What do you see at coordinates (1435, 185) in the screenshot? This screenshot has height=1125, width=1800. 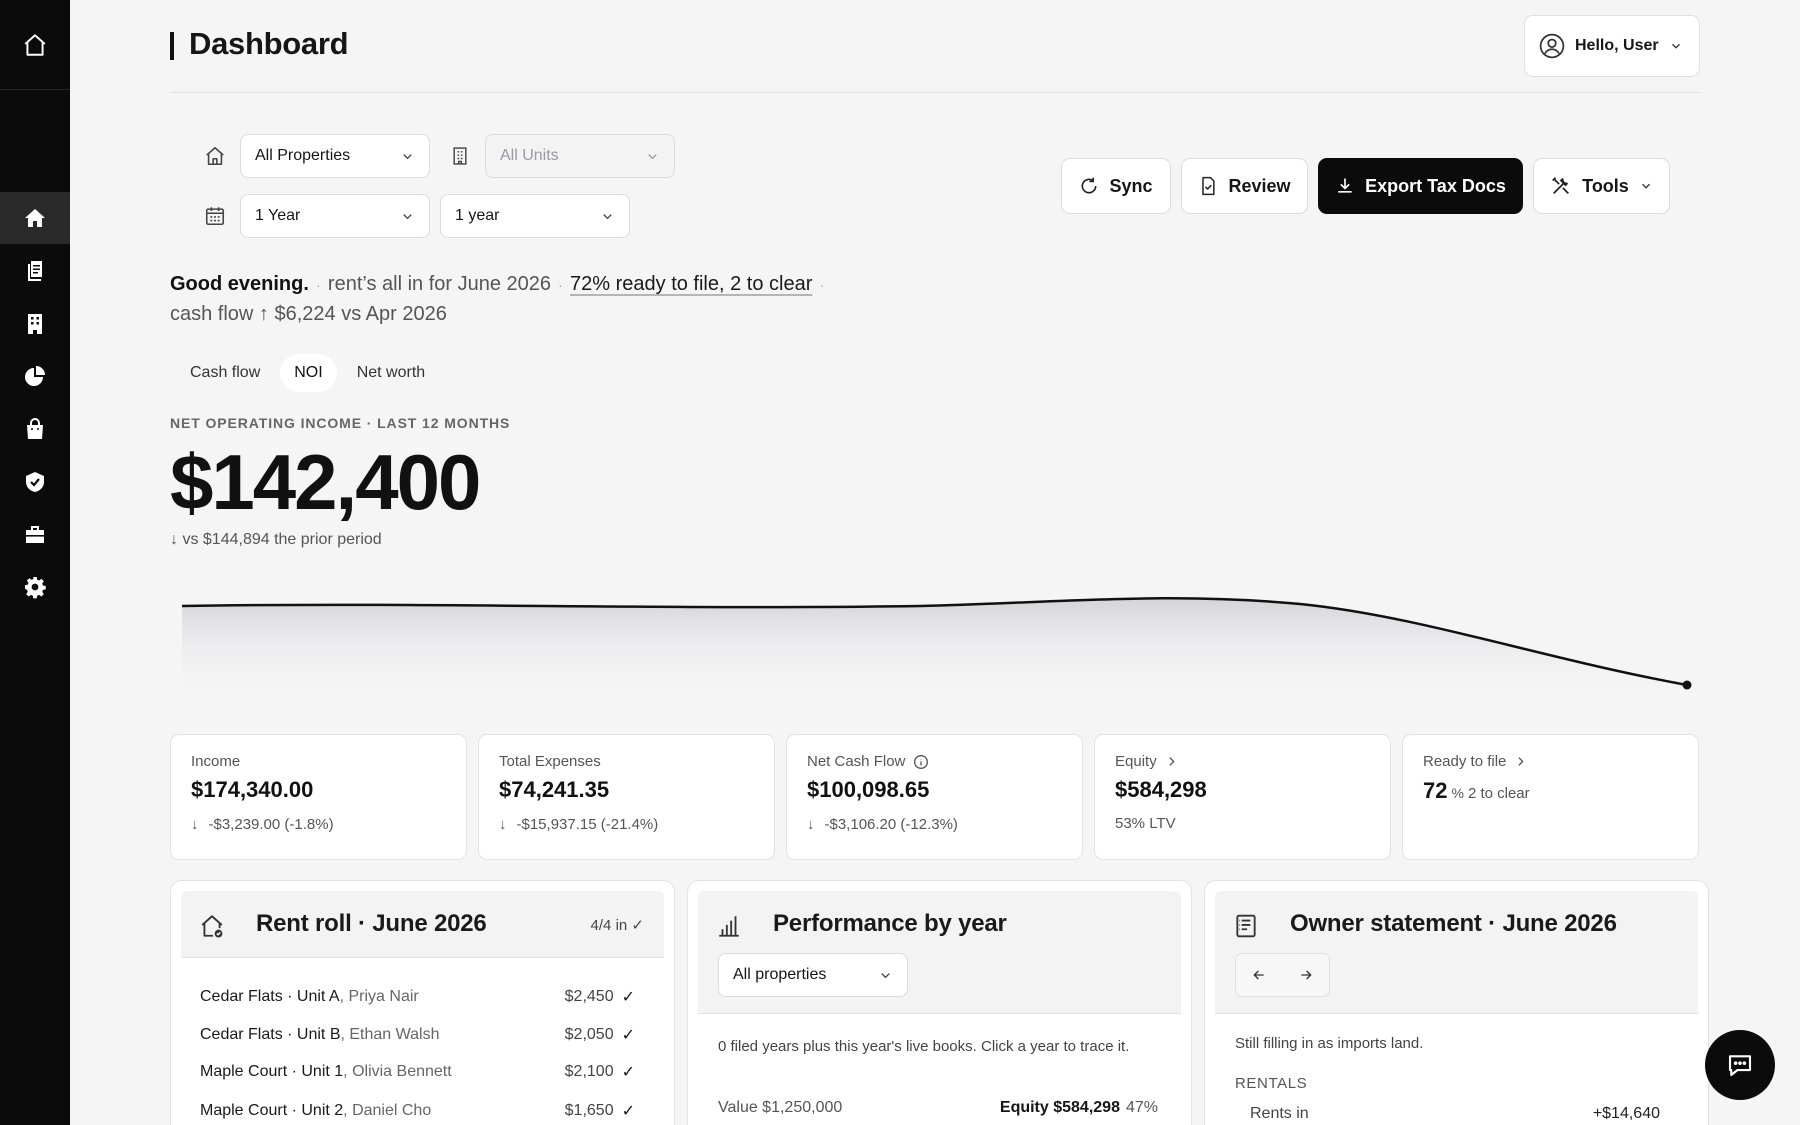 I see `export-label: Export Tax Docs` at bounding box center [1435, 185].